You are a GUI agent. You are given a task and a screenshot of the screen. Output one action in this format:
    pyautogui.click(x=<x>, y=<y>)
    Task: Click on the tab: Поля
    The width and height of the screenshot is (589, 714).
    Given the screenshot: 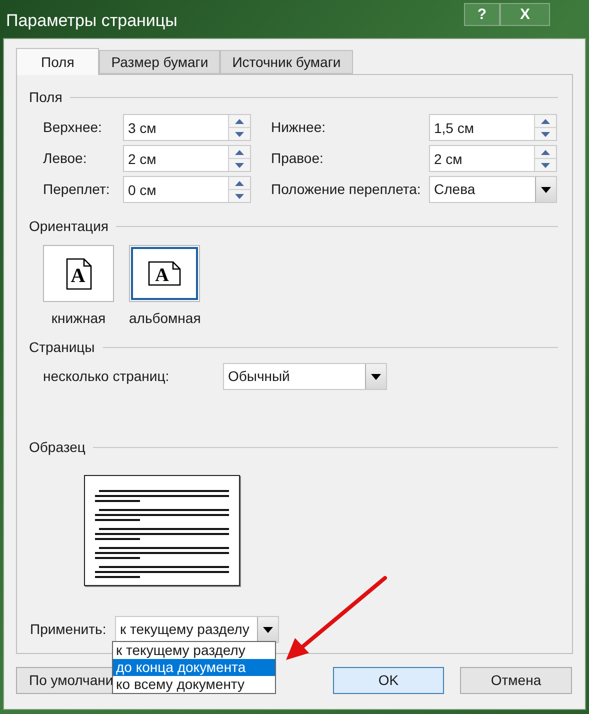 What is the action you would take?
    pyautogui.click(x=58, y=61)
    